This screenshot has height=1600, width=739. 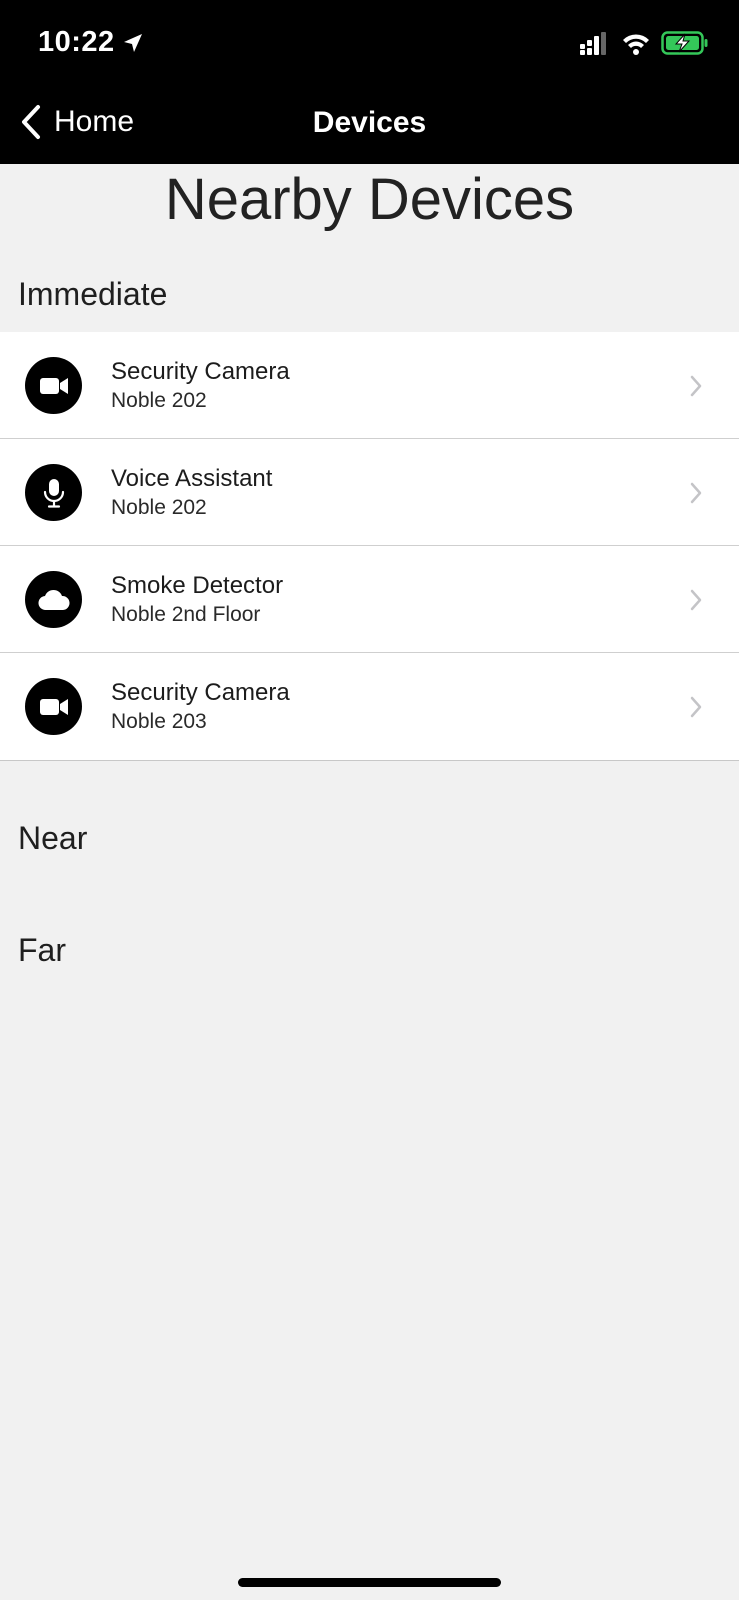 What do you see at coordinates (186, 614) in the screenshot?
I see `device-location: Noble 2nd Floor` at bounding box center [186, 614].